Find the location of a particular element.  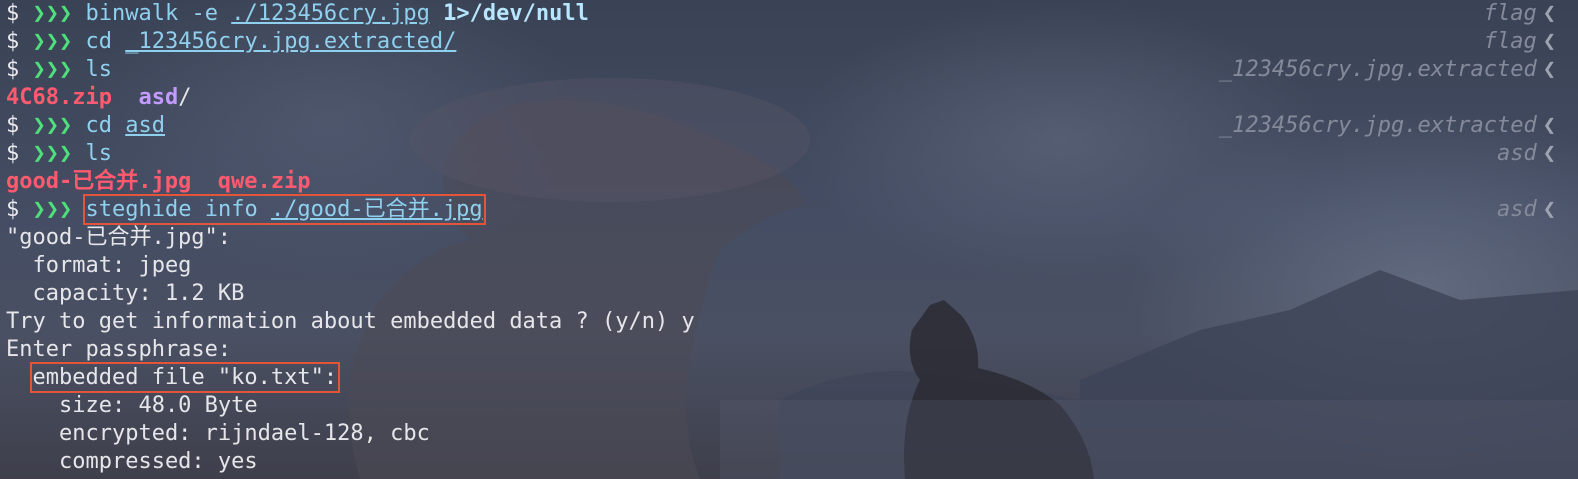

output-line: encrypted: rijndael-128, cbc is located at coordinates (218, 433).